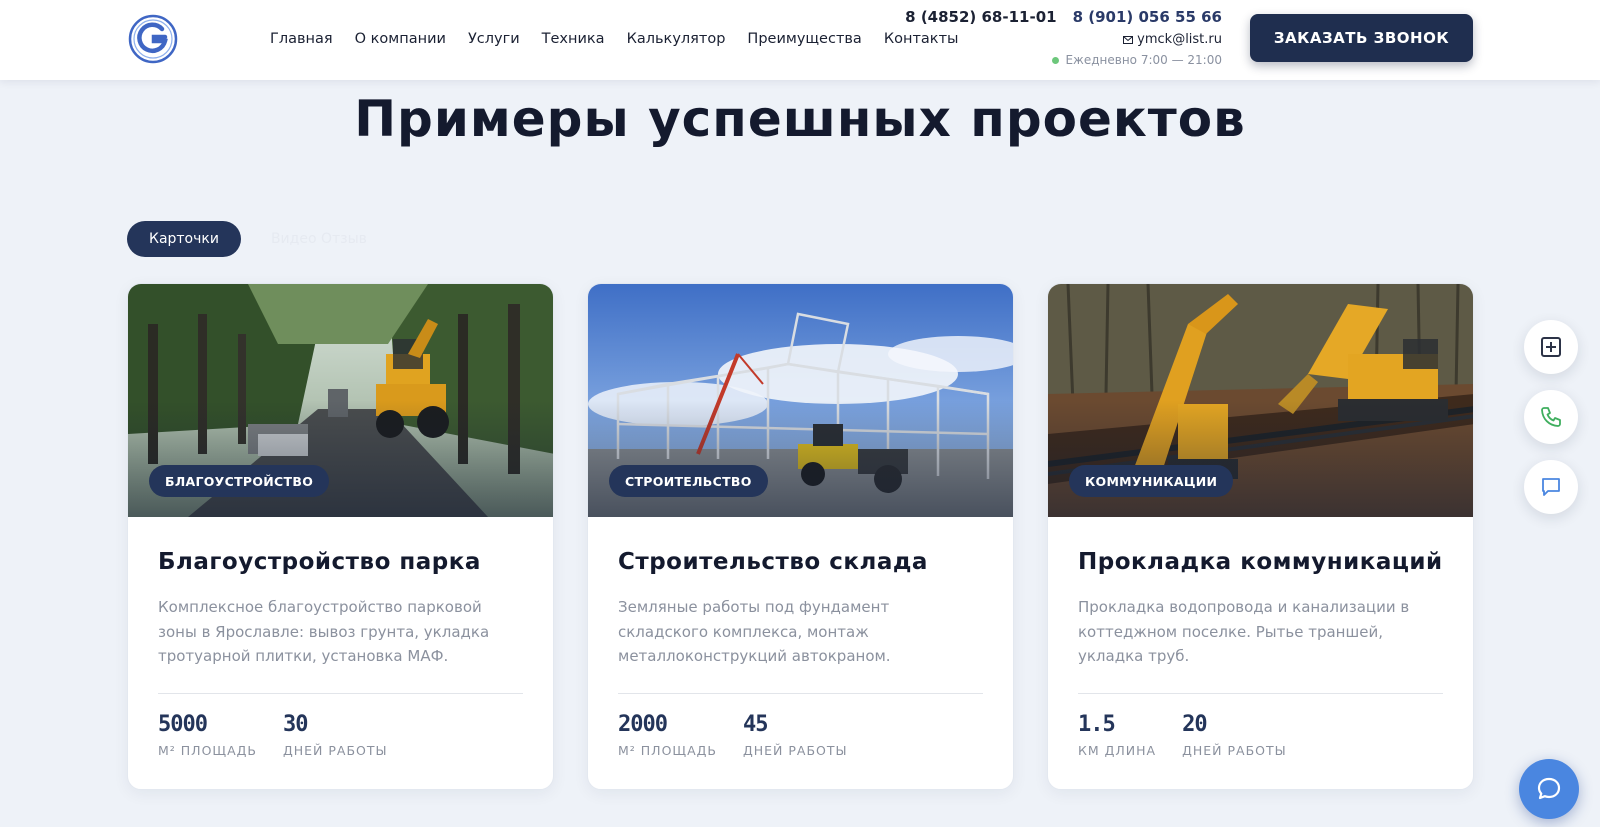 The image size is (1600, 827). Describe the element at coordinates (643, 724) in the screenshot. I see `stat-value: 2000` at that location.